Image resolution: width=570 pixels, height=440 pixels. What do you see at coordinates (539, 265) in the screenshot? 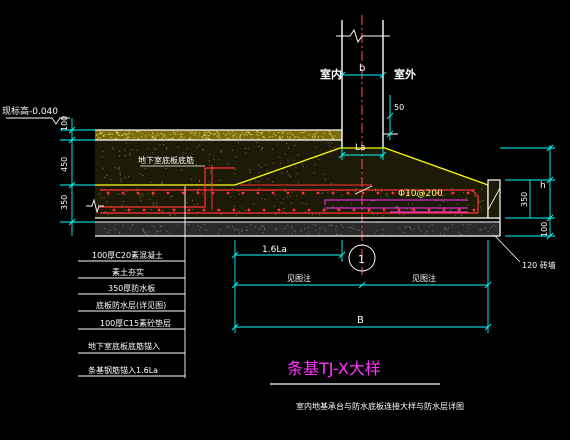
I see `label-wall-120: 120 砖墙` at bounding box center [539, 265].